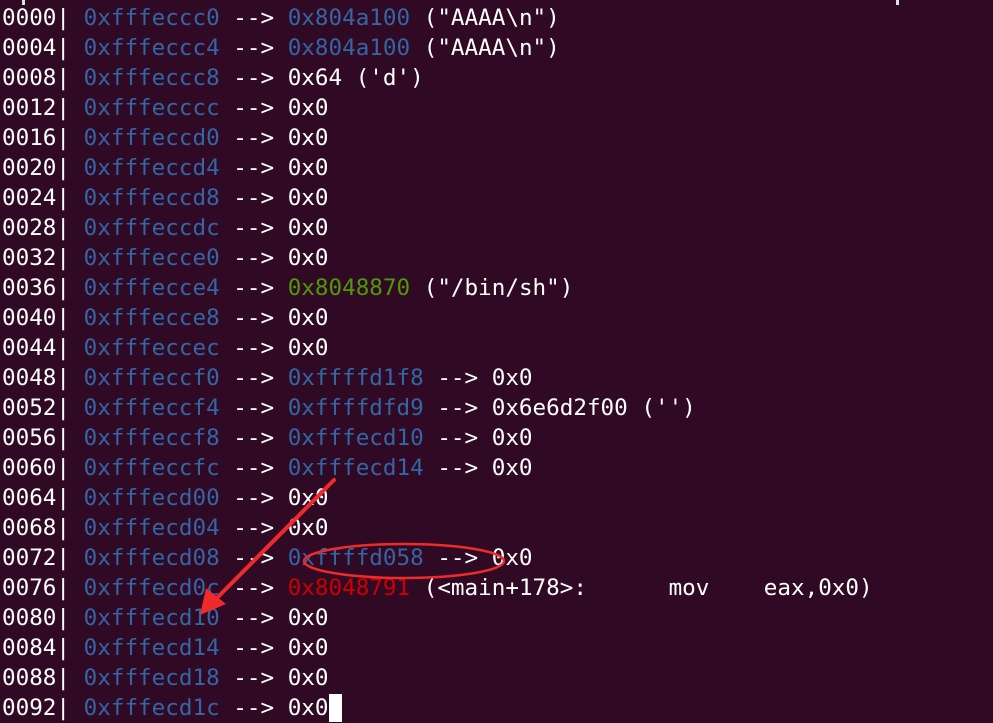 This screenshot has height=723, width=993. I want to click on stack-row: 0012| 0xfffecccc --> 0x0, so click(497, 108).